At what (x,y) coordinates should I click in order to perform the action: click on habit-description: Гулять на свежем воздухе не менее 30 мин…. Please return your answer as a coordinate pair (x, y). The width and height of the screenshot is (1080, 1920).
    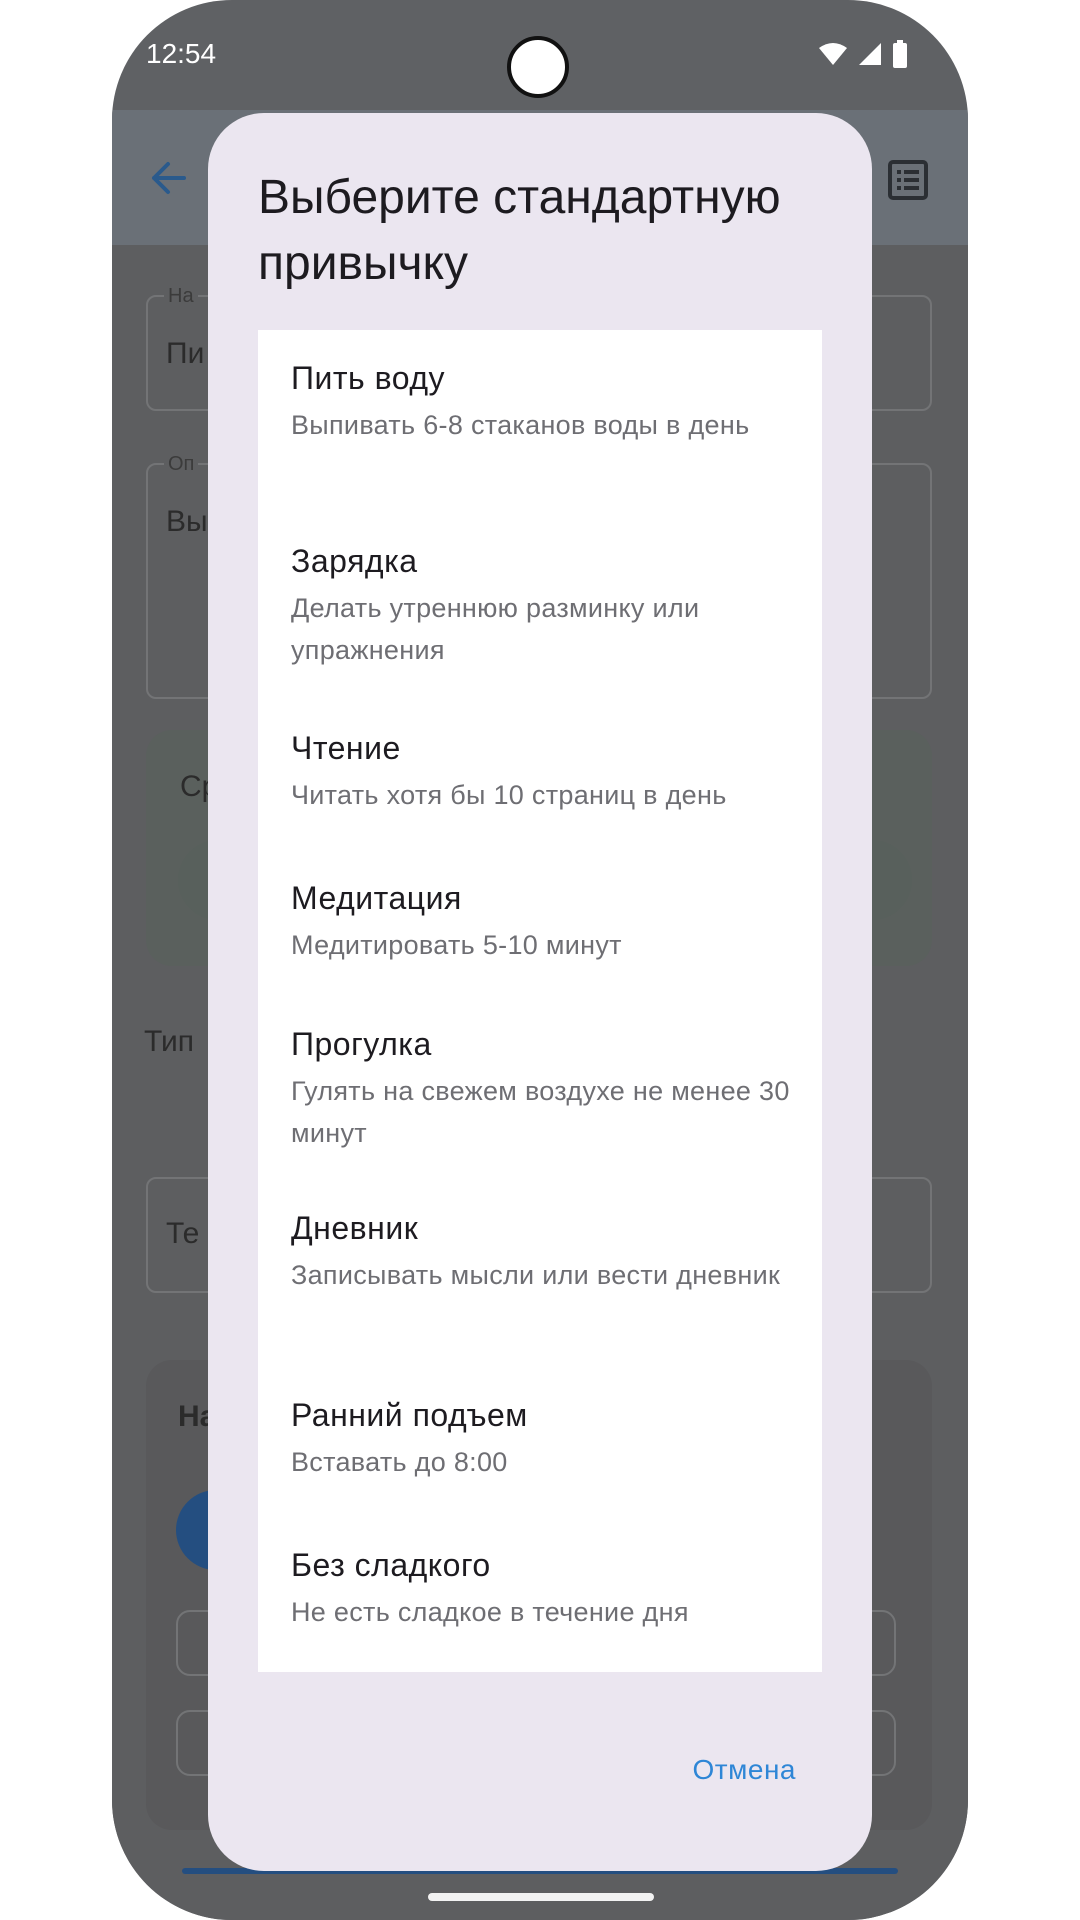
    Looking at the image, I should click on (540, 1112).